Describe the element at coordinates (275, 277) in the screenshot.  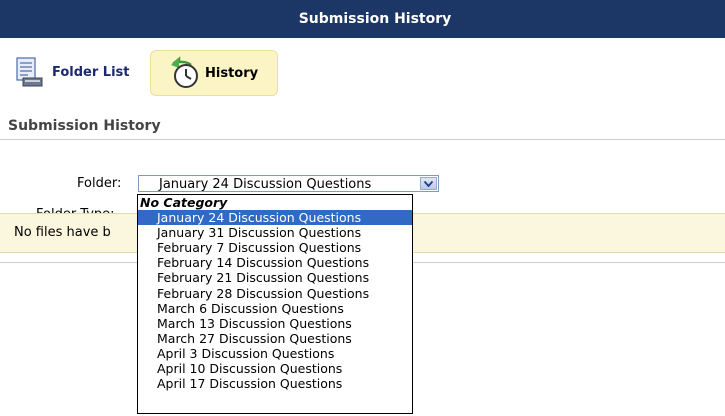
I see `dropdown-option: February 21 Discussion Questions` at that location.